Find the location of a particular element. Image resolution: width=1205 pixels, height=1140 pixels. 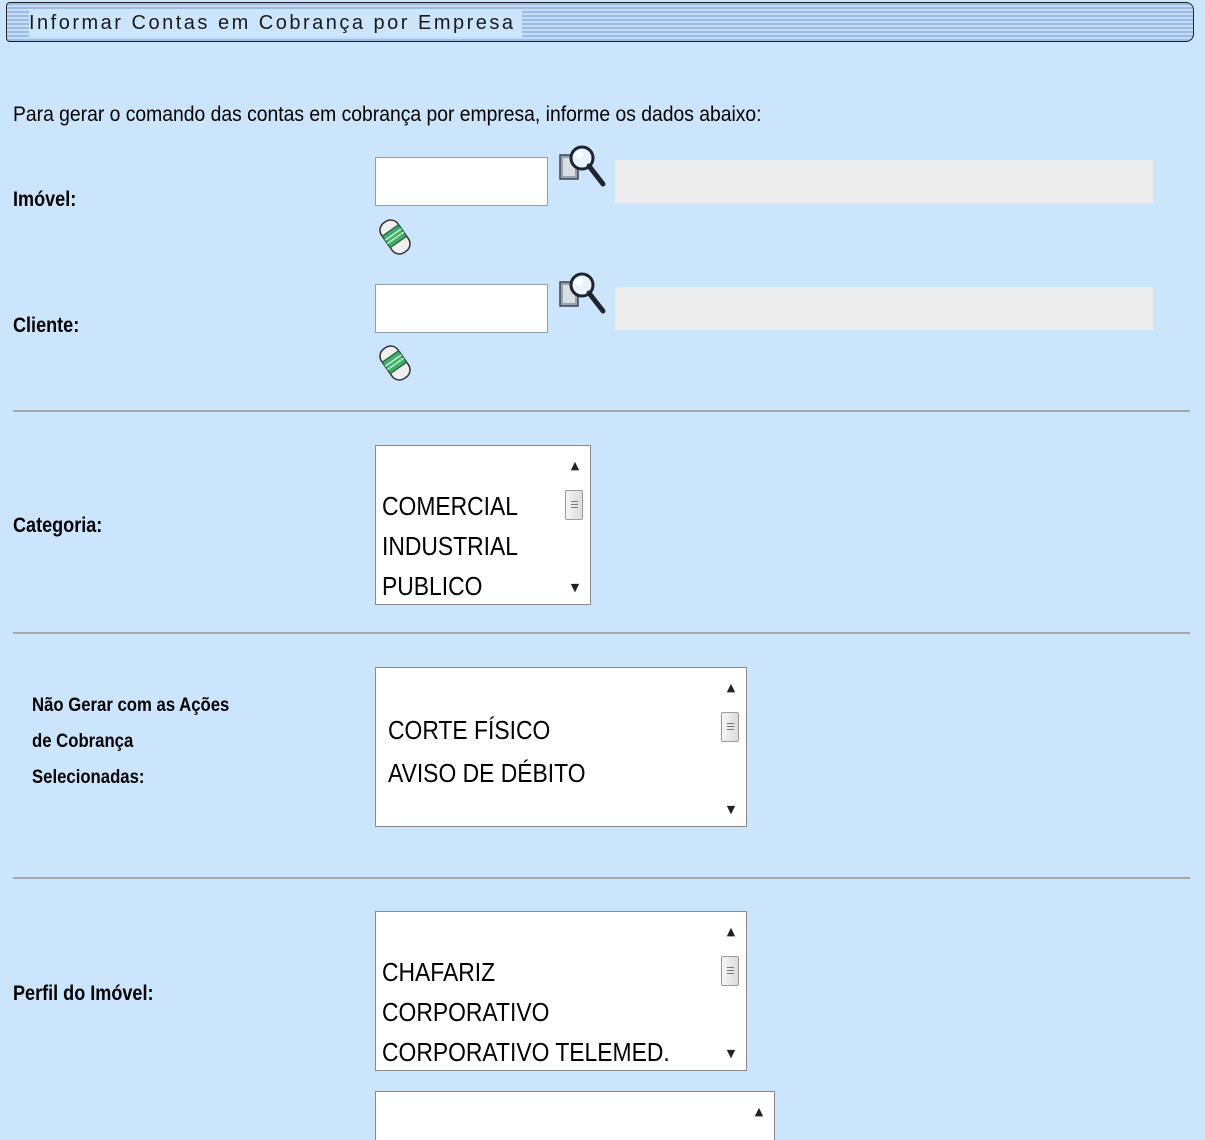

list-option: CORTE FÍSICO is located at coordinates (487, 730).